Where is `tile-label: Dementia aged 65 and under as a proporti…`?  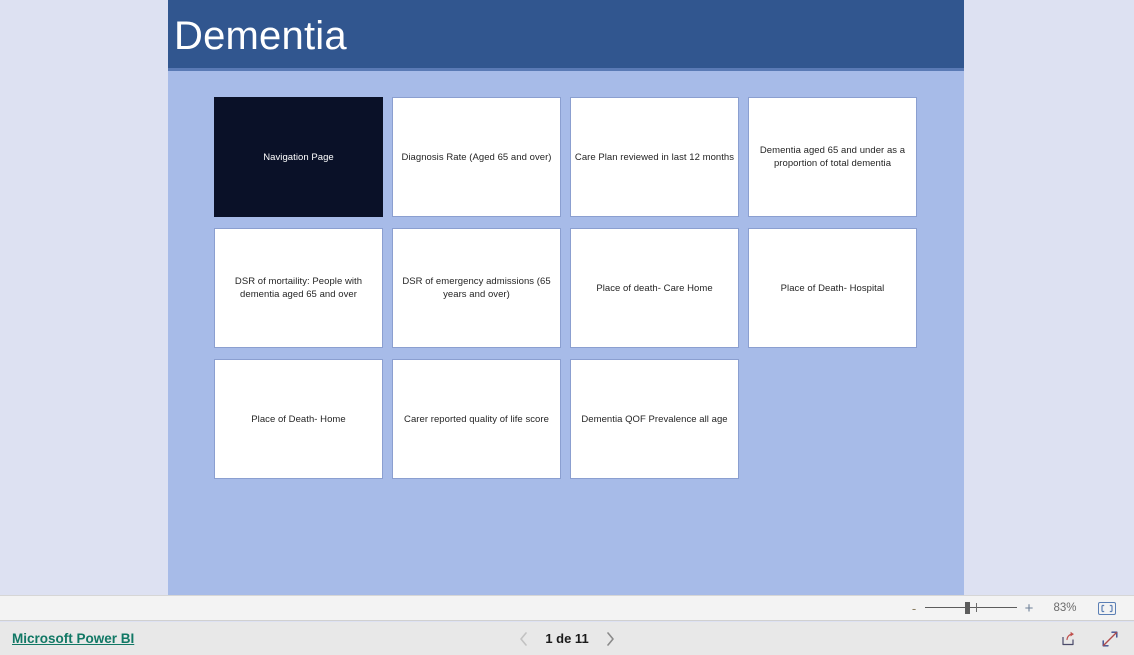
tile-label: Dementia aged 65 and under as a proporti… is located at coordinates (832, 157).